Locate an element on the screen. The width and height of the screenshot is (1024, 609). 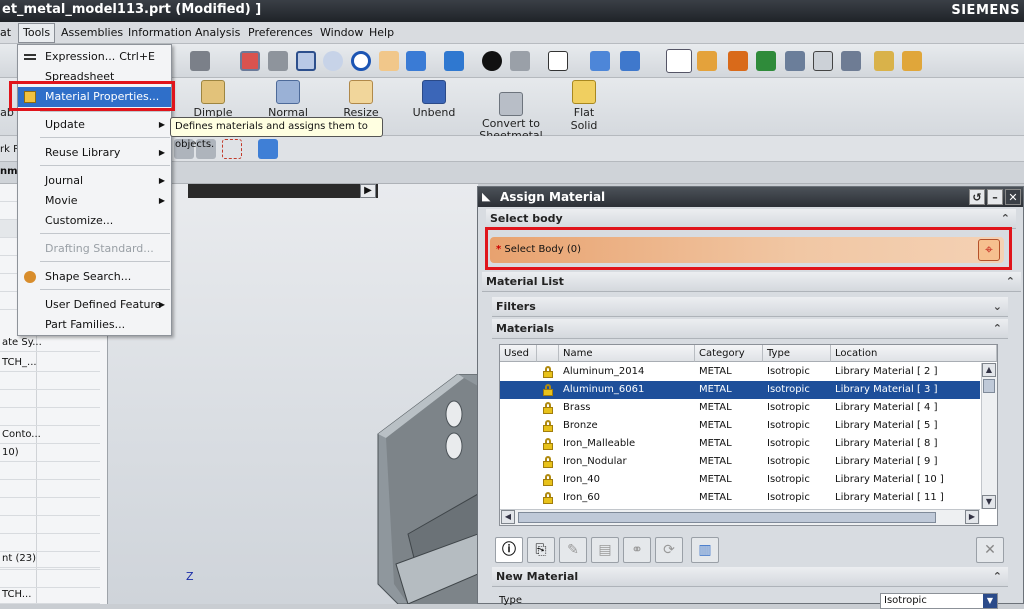
menu-tools: Tools is located at coordinates (37, 33).